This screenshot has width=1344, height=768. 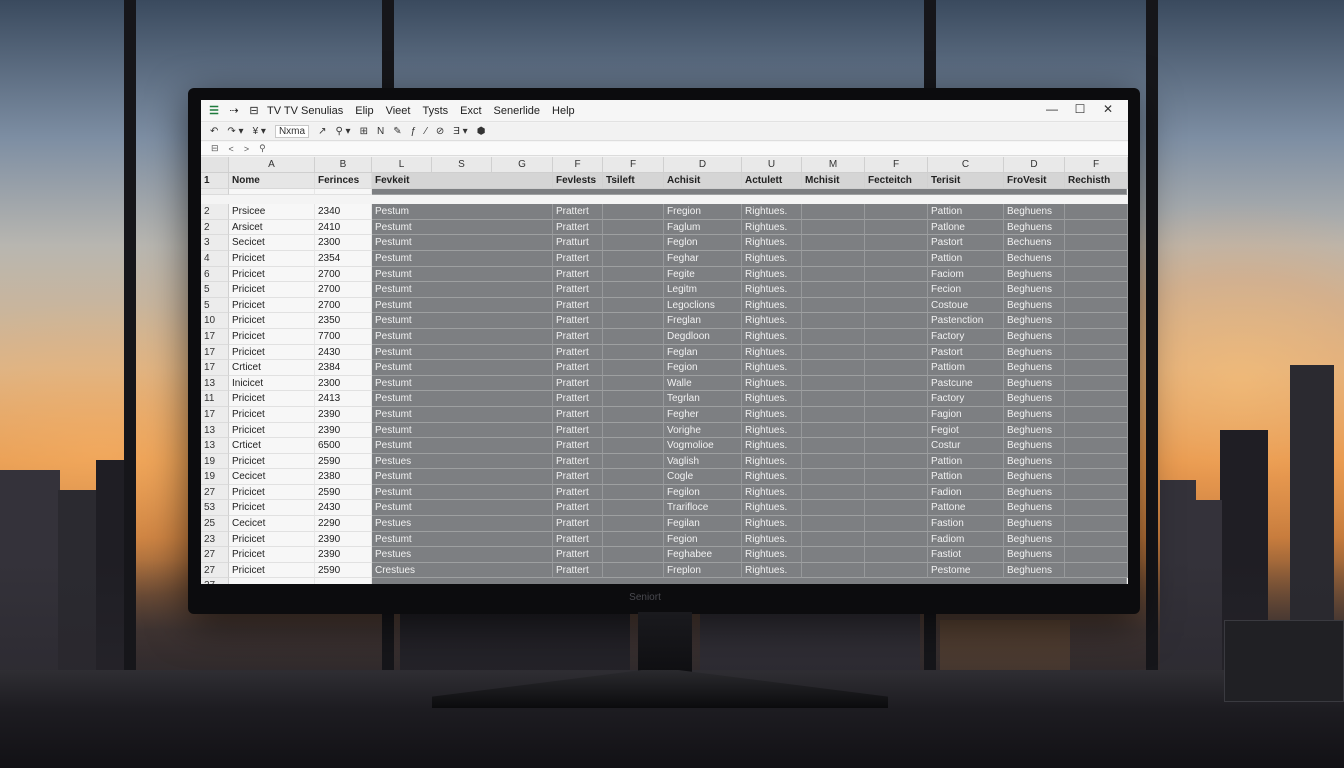 What do you see at coordinates (703, 414) in the screenshot?
I see `cell: Fegher` at bounding box center [703, 414].